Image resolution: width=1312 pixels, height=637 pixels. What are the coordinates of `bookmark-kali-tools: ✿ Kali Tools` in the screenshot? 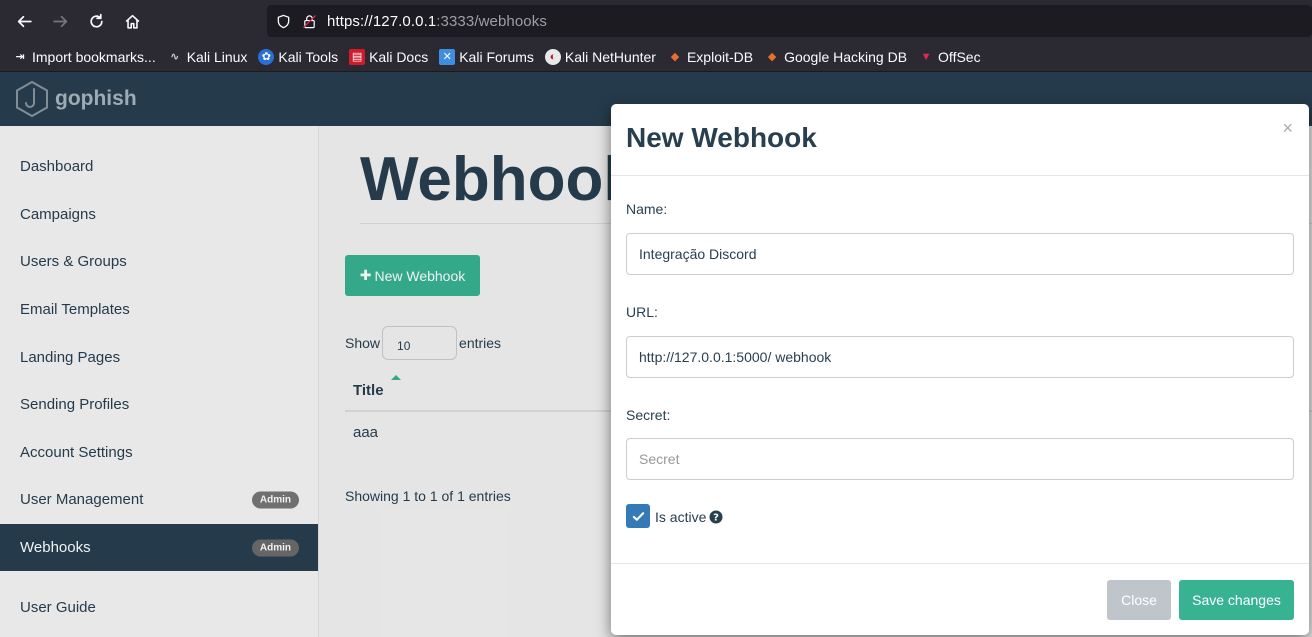 It's located at (298, 56).